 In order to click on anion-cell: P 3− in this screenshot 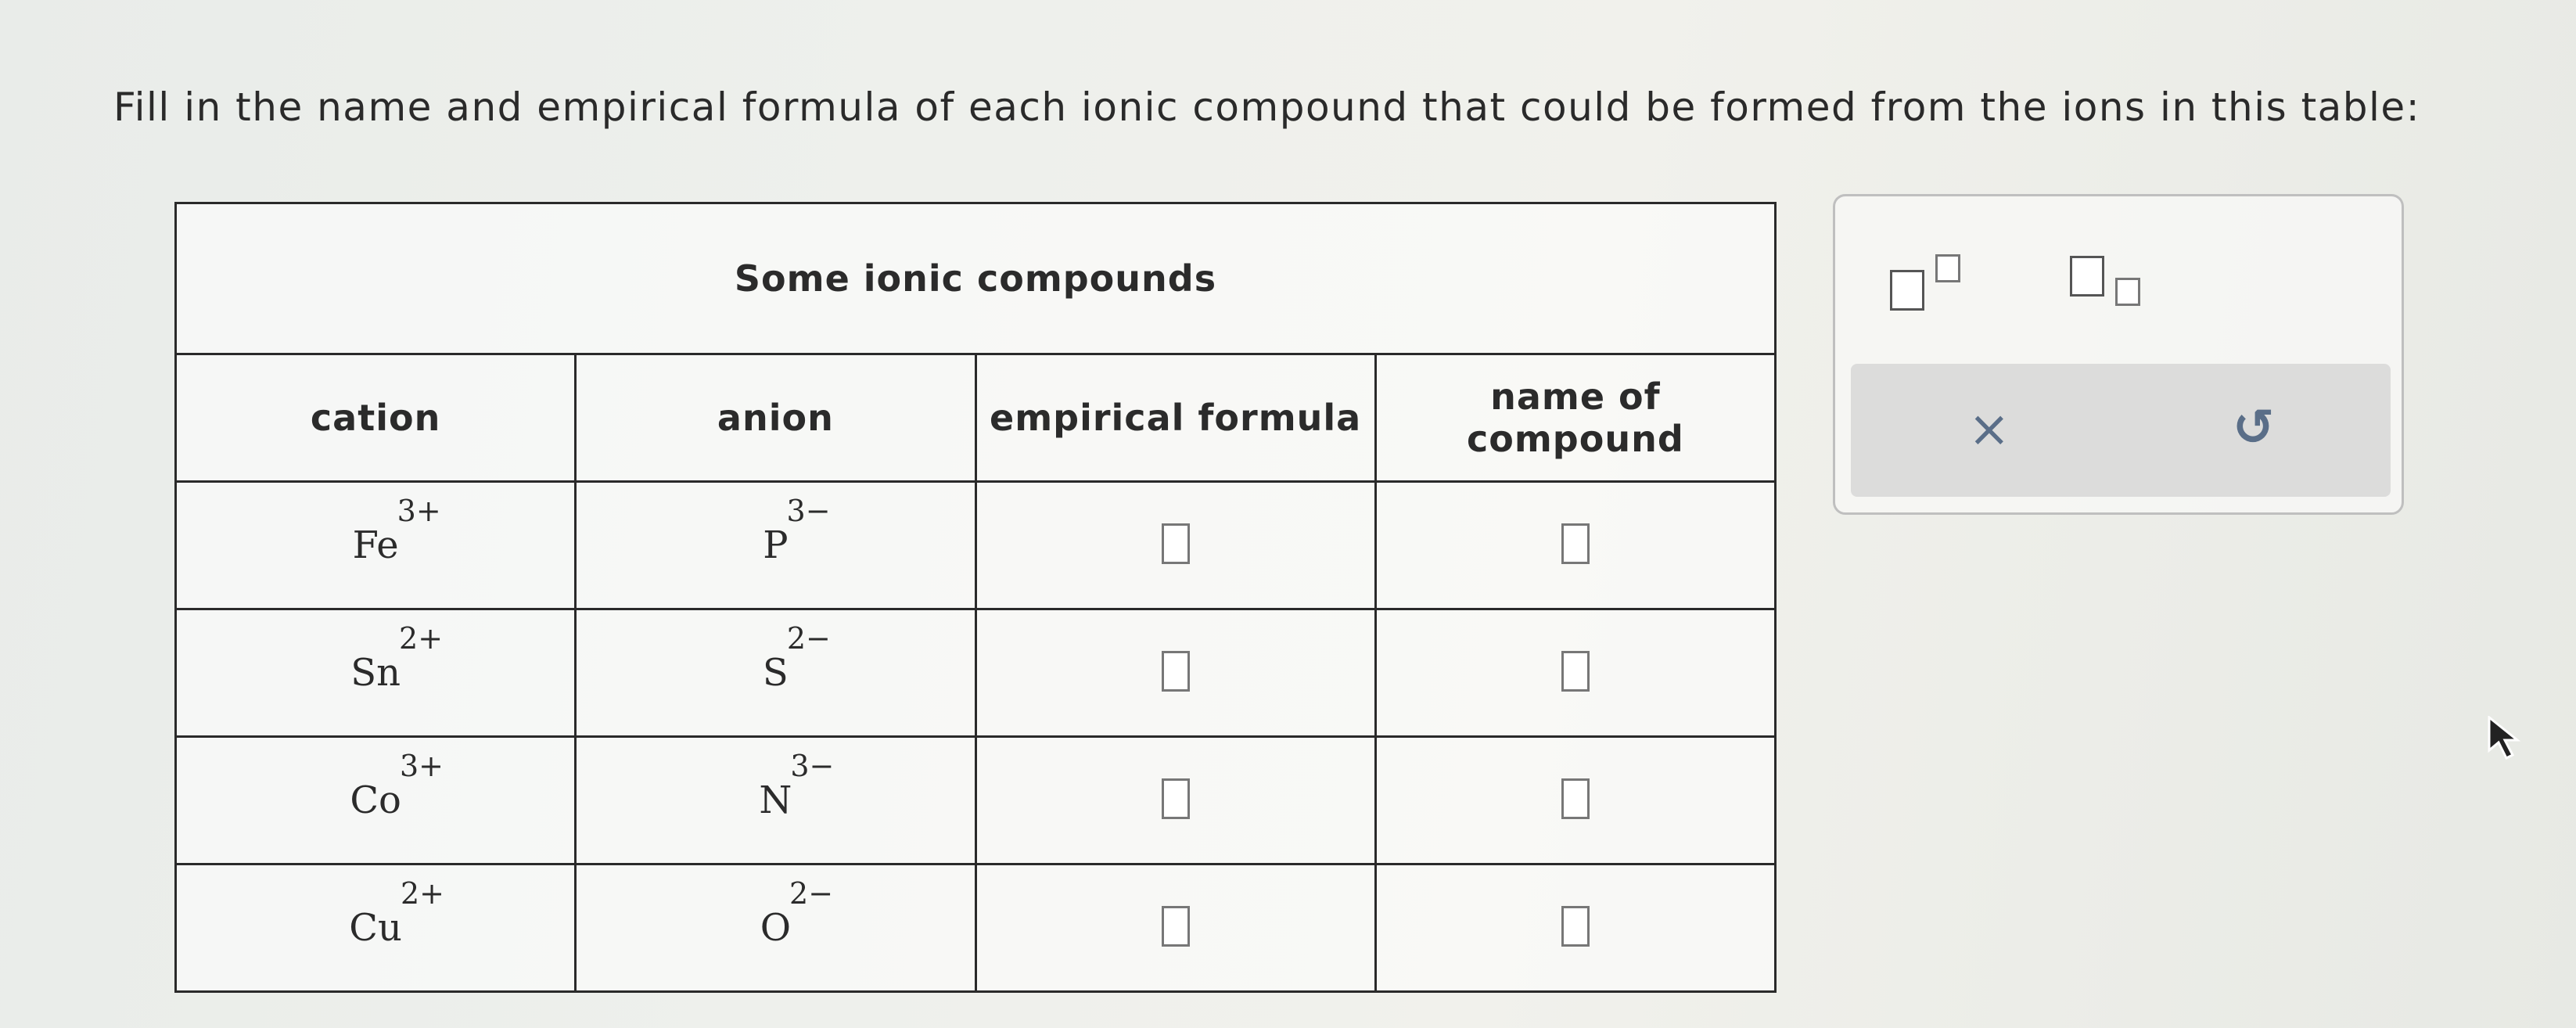, I will do `click(776, 545)`.